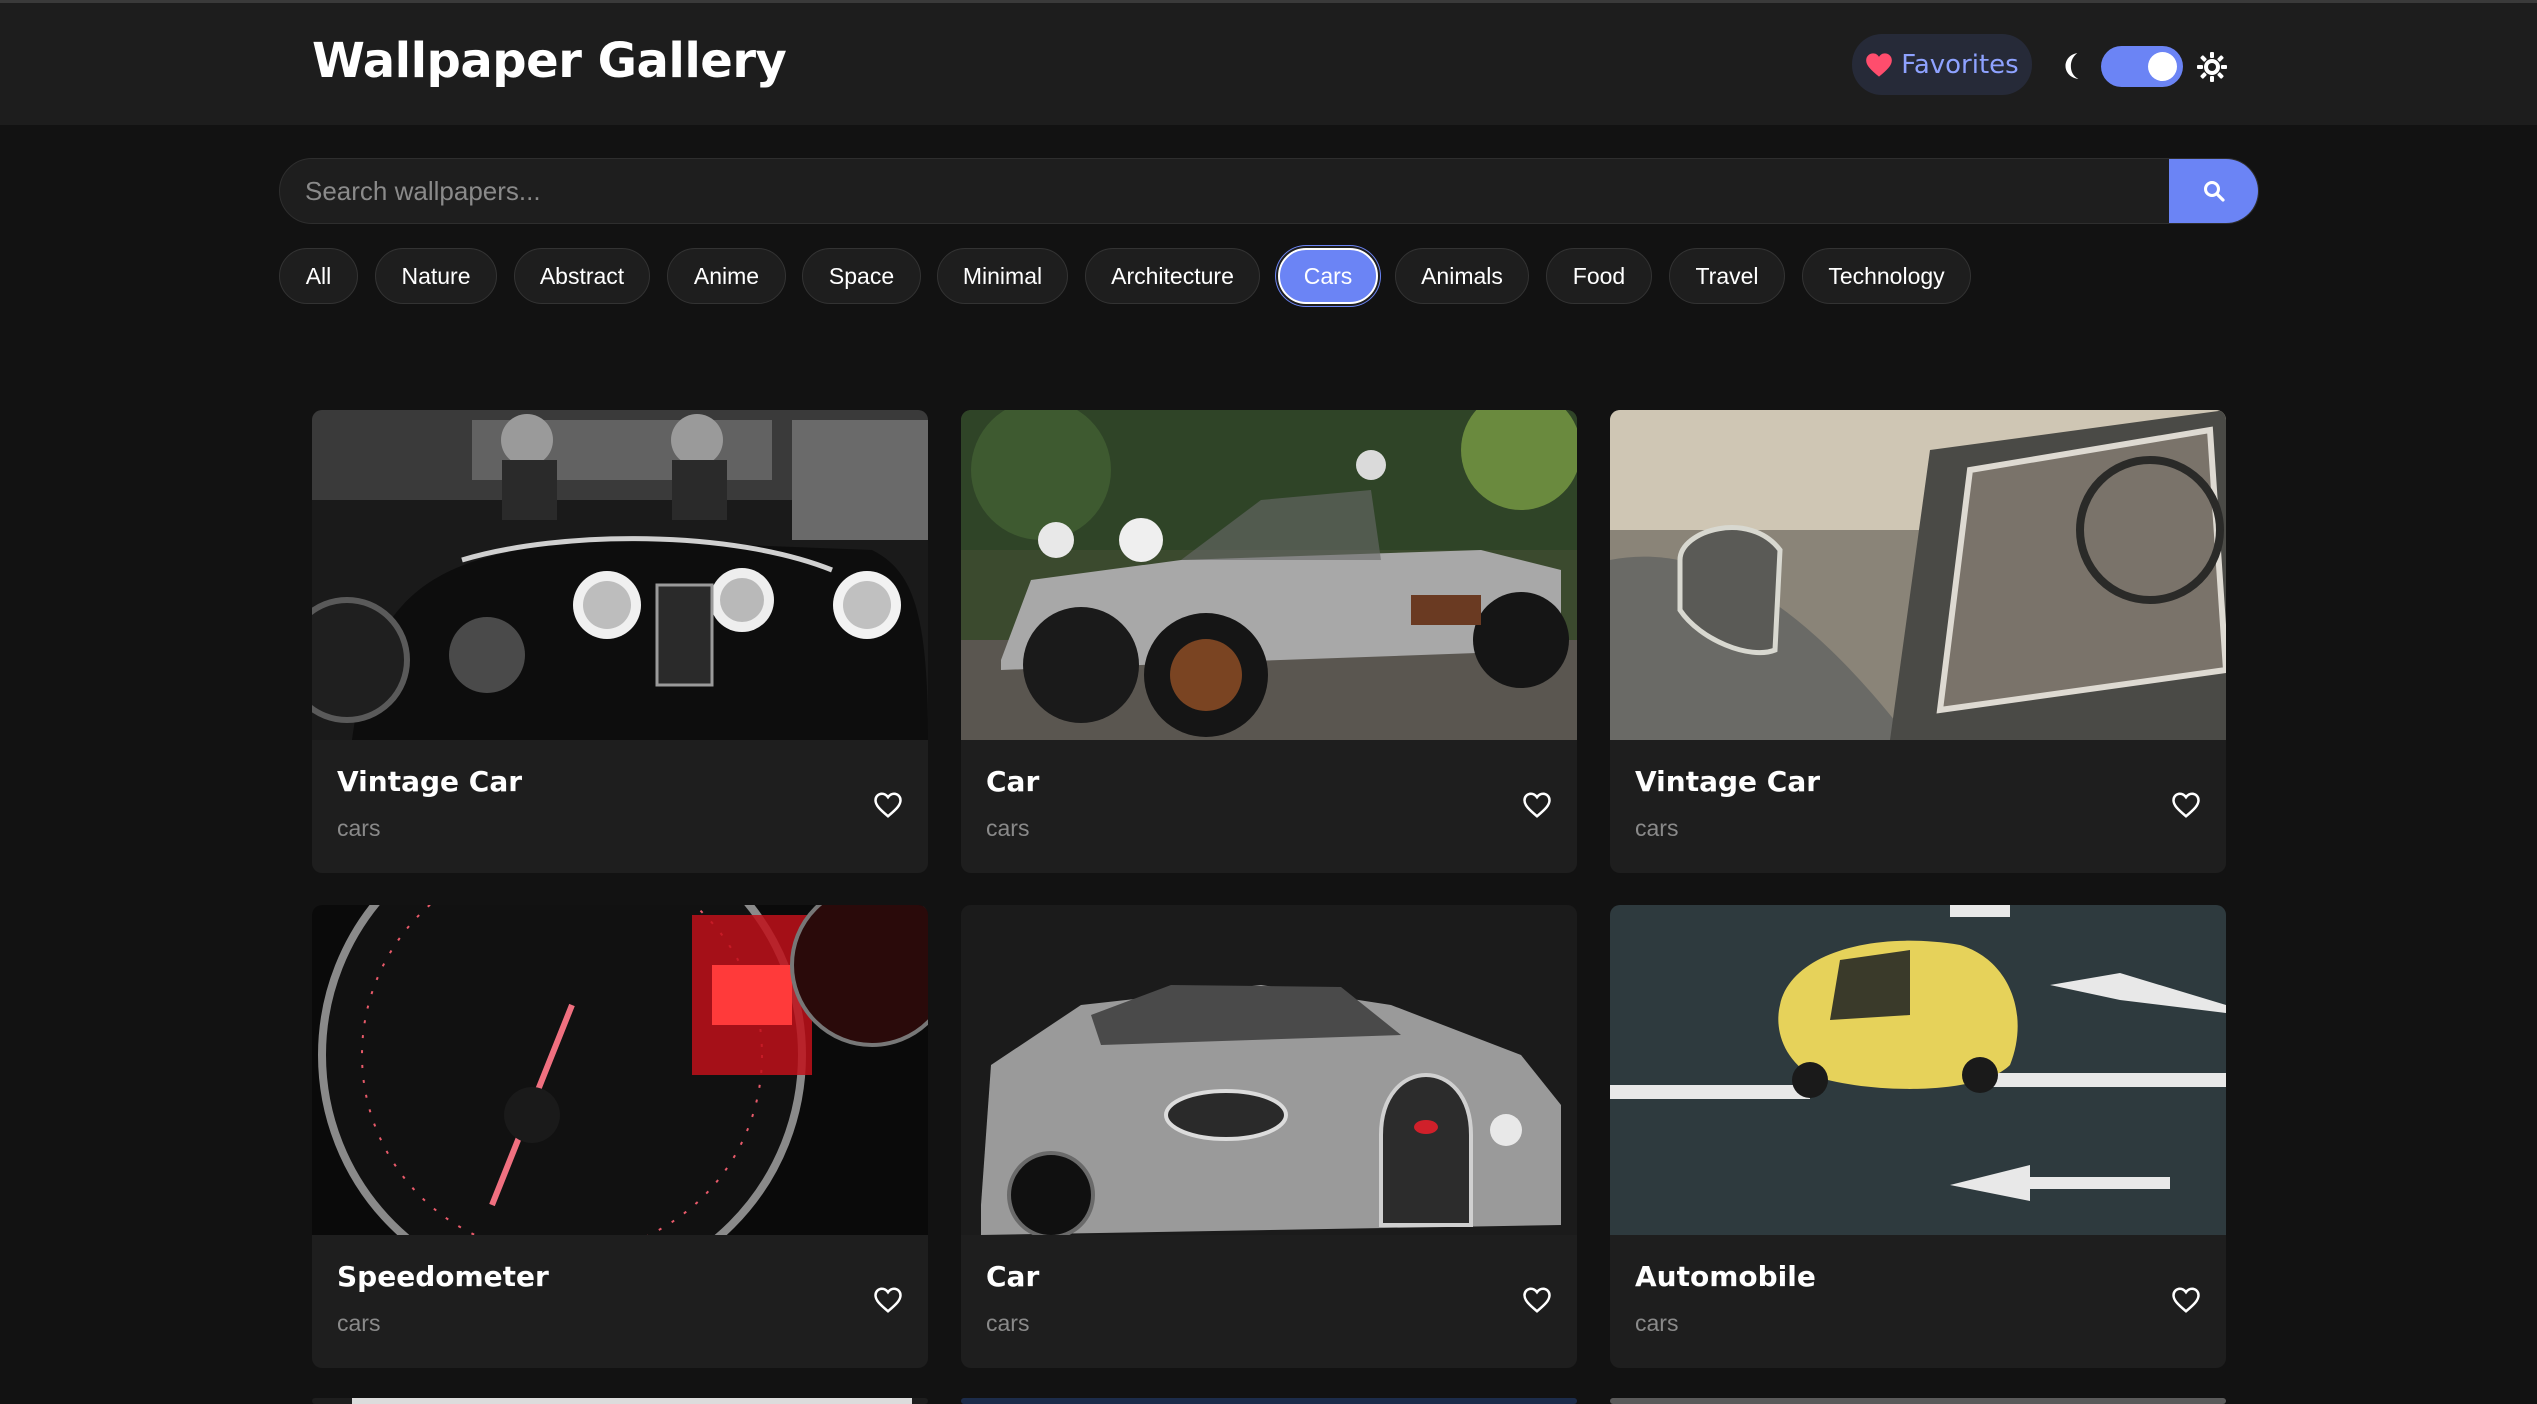  I want to click on wallpaper-title: Automobile, so click(1725, 1276).